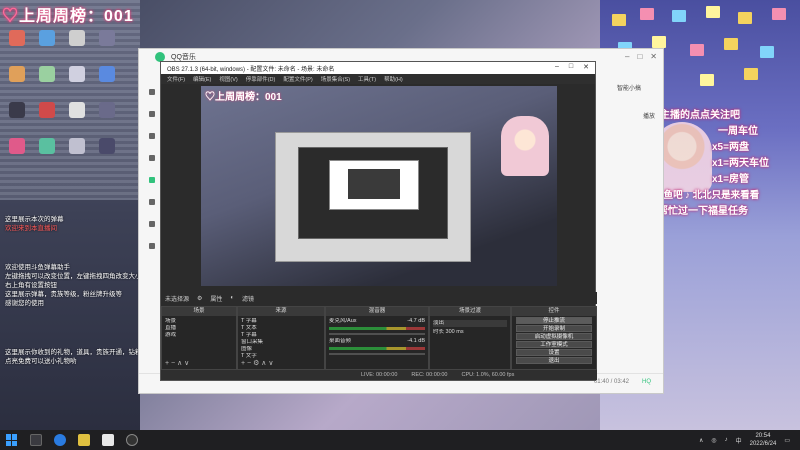  Describe the element at coordinates (199, 321) in the screenshot. I see `scene-item: 场景` at that location.